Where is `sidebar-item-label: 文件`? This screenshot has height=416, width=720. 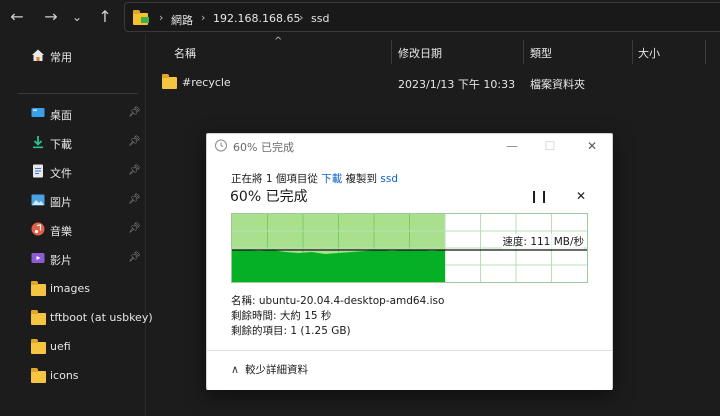 sidebar-item-label: 文件 is located at coordinates (61, 173).